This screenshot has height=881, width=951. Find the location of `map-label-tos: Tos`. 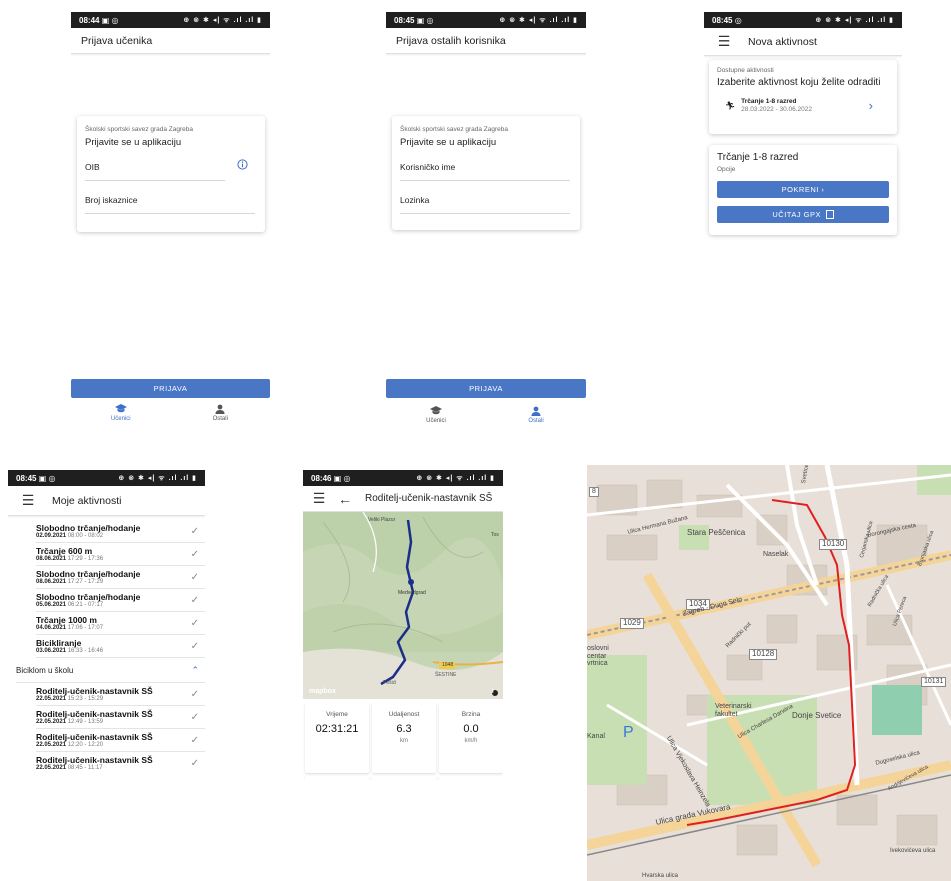

map-label-tos: Tos is located at coordinates (495, 535).